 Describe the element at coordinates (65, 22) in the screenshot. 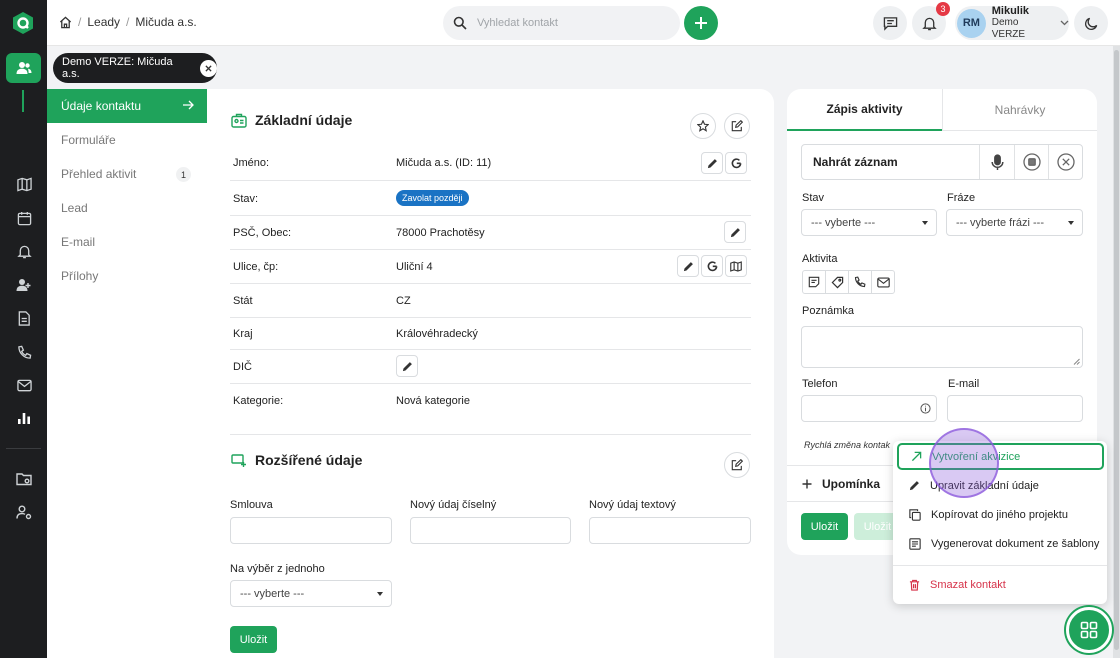

I see `home-icon` at that location.